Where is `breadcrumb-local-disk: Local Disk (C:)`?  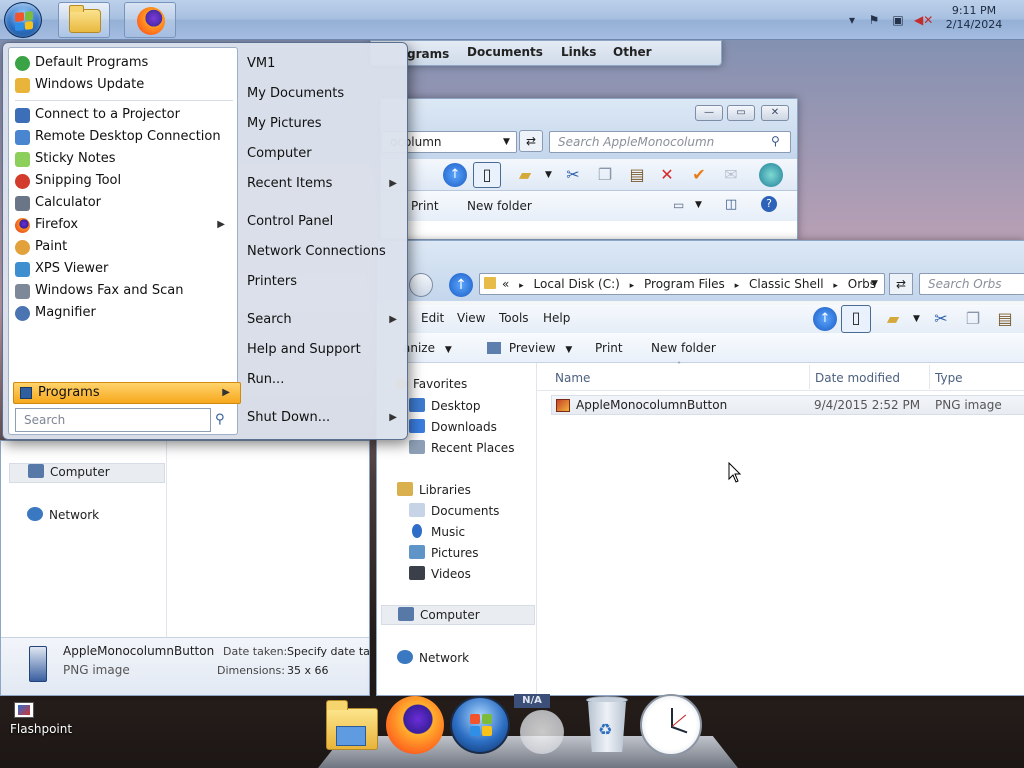 breadcrumb-local-disk: Local Disk (C:) is located at coordinates (577, 284).